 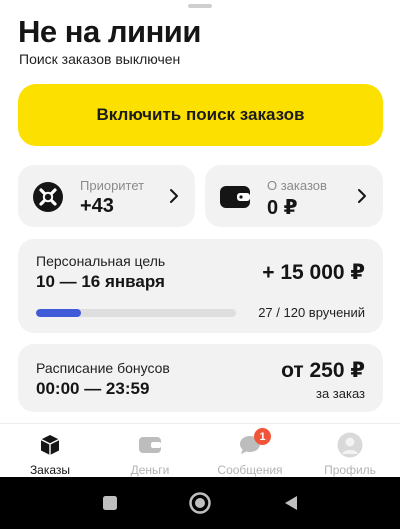 I want to click on unread-badge: 1, so click(x=262, y=436).